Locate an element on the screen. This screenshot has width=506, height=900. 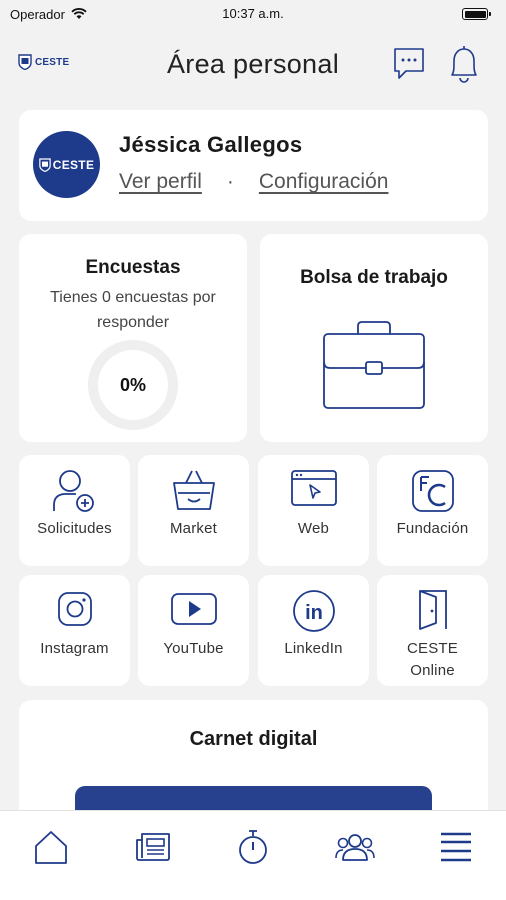
tile-label: YouTube is located at coordinates (193, 648).